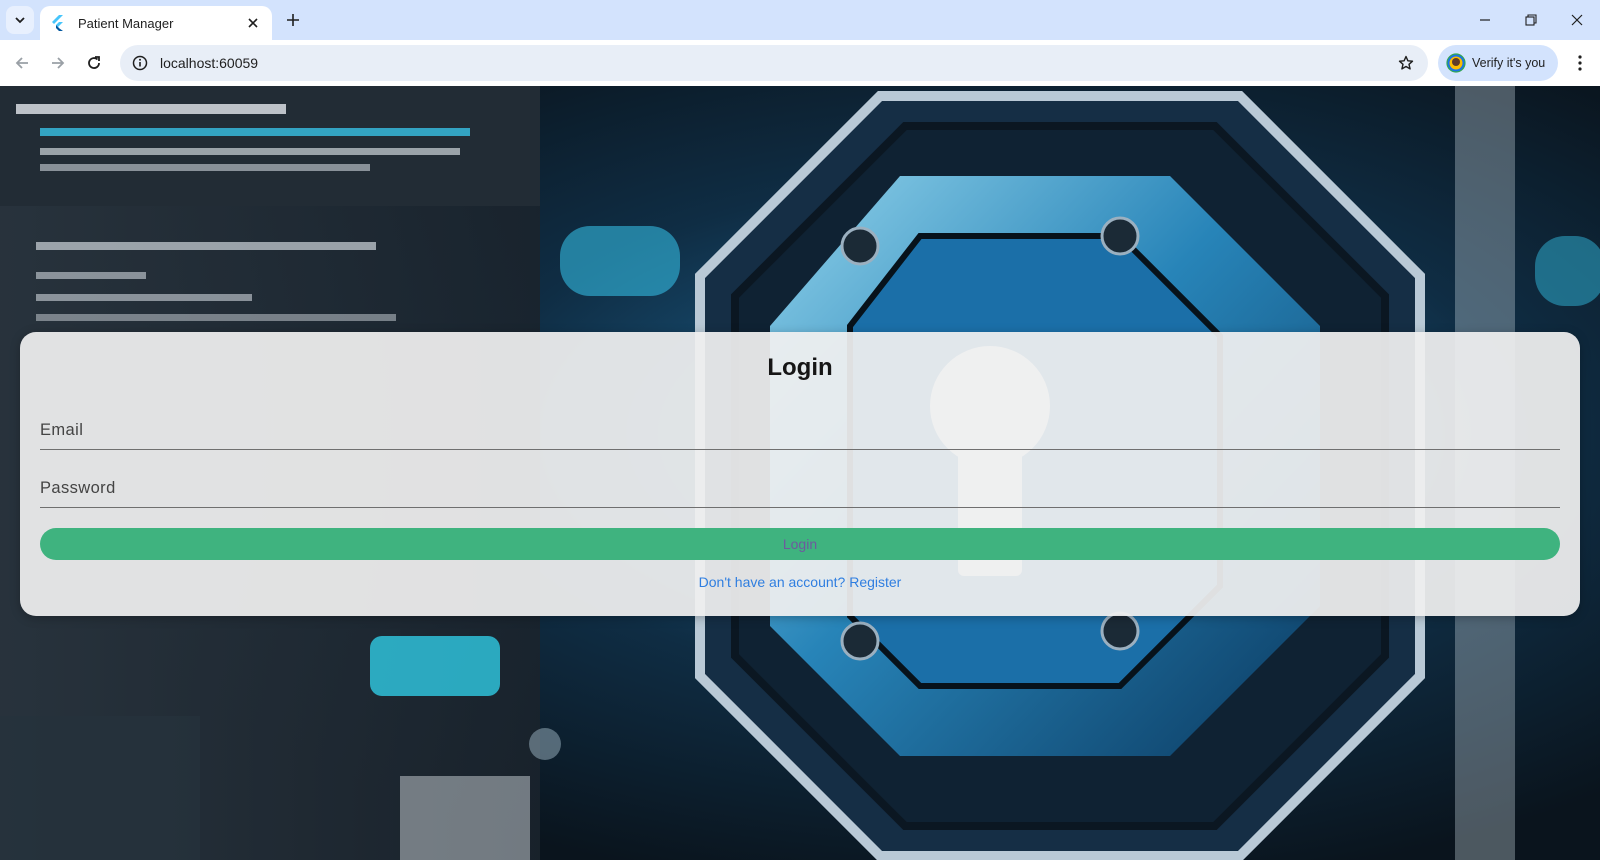 The image size is (1600, 860). I want to click on forward-button, so click(58, 63).